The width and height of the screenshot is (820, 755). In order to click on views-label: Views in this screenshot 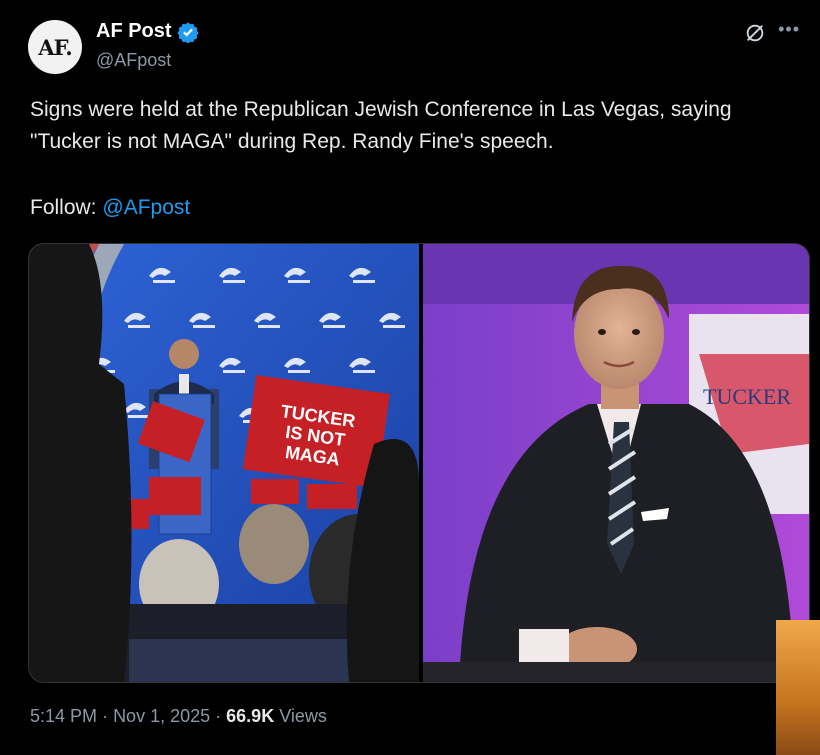, I will do `click(303, 716)`.